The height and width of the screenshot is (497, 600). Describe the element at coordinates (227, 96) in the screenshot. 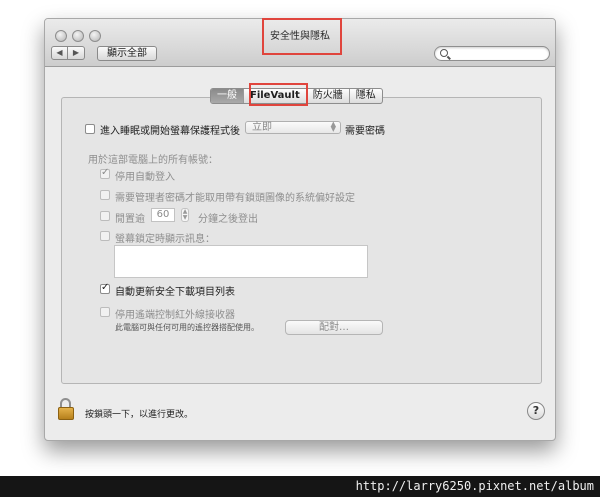

I see `tab-general: 一般` at that location.